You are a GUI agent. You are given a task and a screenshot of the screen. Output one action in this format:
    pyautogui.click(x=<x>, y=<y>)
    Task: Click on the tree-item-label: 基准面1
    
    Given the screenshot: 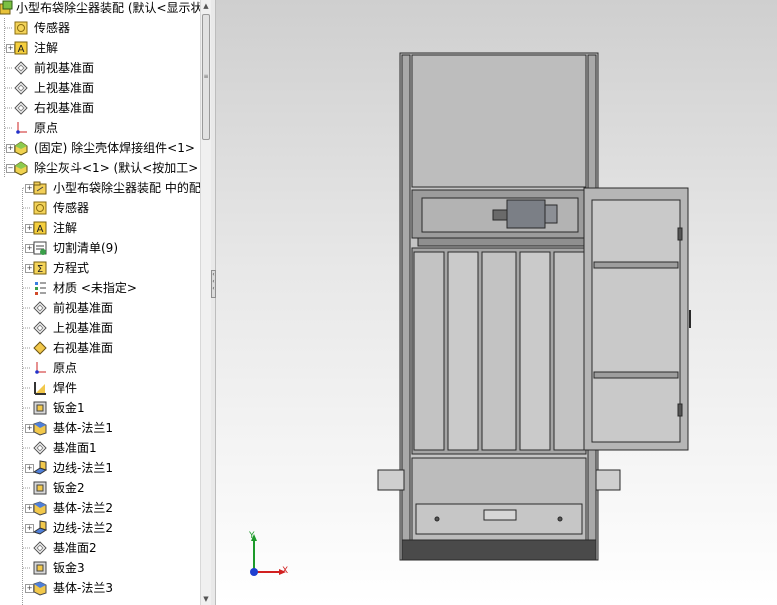 What is the action you would take?
    pyautogui.click(x=75, y=448)
    